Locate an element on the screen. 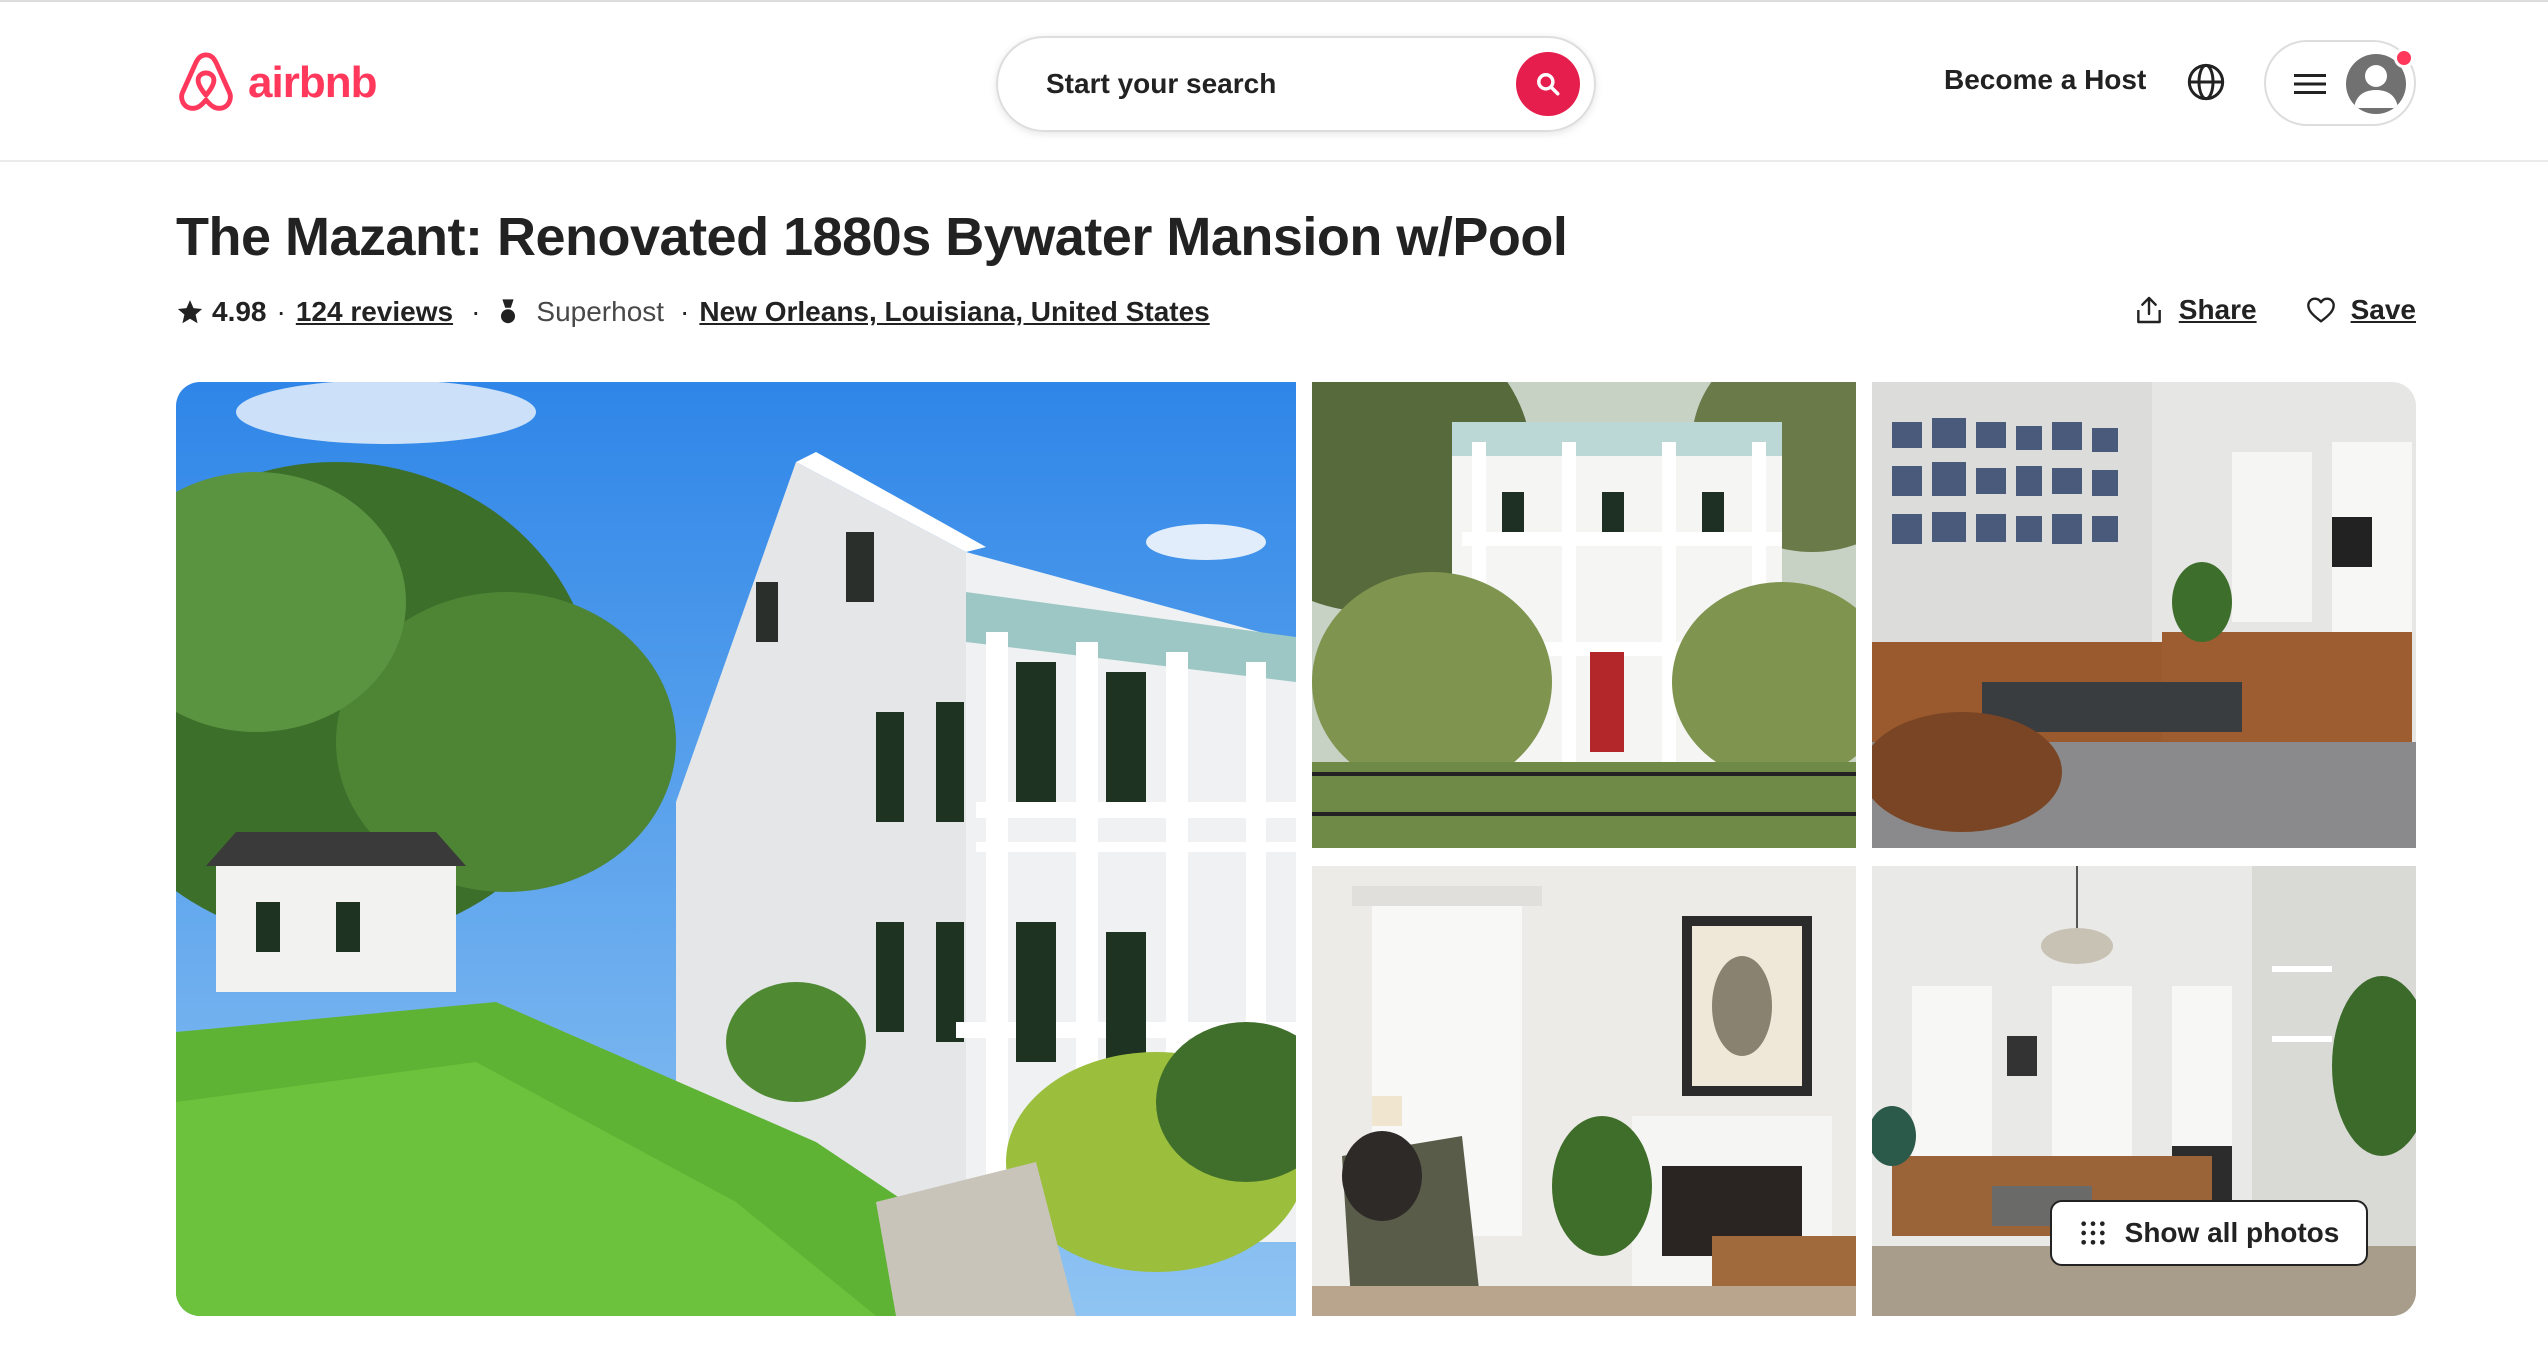  show-all-photos-label: Show all photos is located at coordinates (2232, 1232).